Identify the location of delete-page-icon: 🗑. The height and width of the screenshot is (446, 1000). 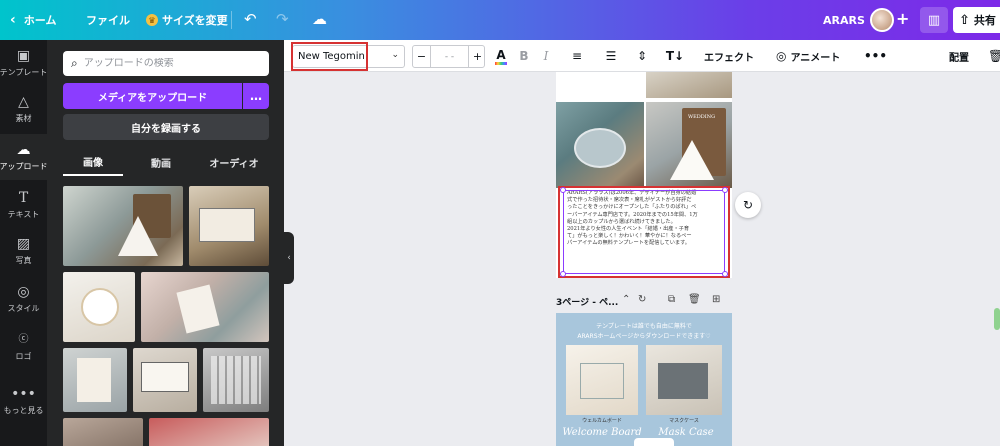
(694, 299).